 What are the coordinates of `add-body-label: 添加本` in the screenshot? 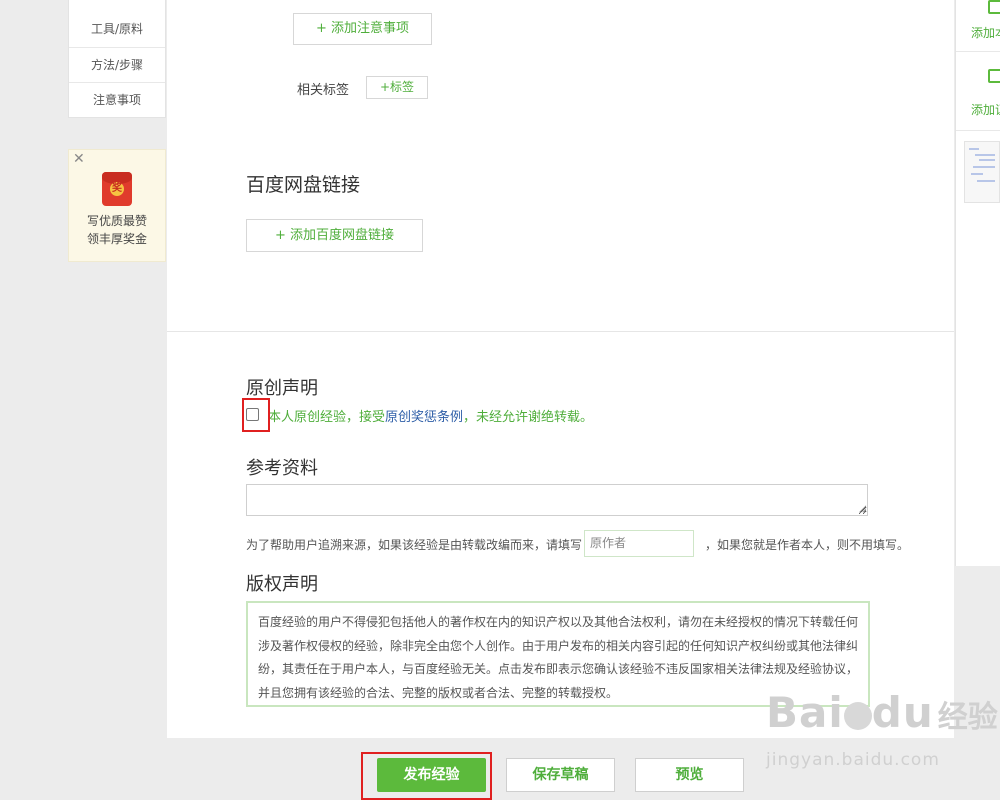 It's located at (985, 33).